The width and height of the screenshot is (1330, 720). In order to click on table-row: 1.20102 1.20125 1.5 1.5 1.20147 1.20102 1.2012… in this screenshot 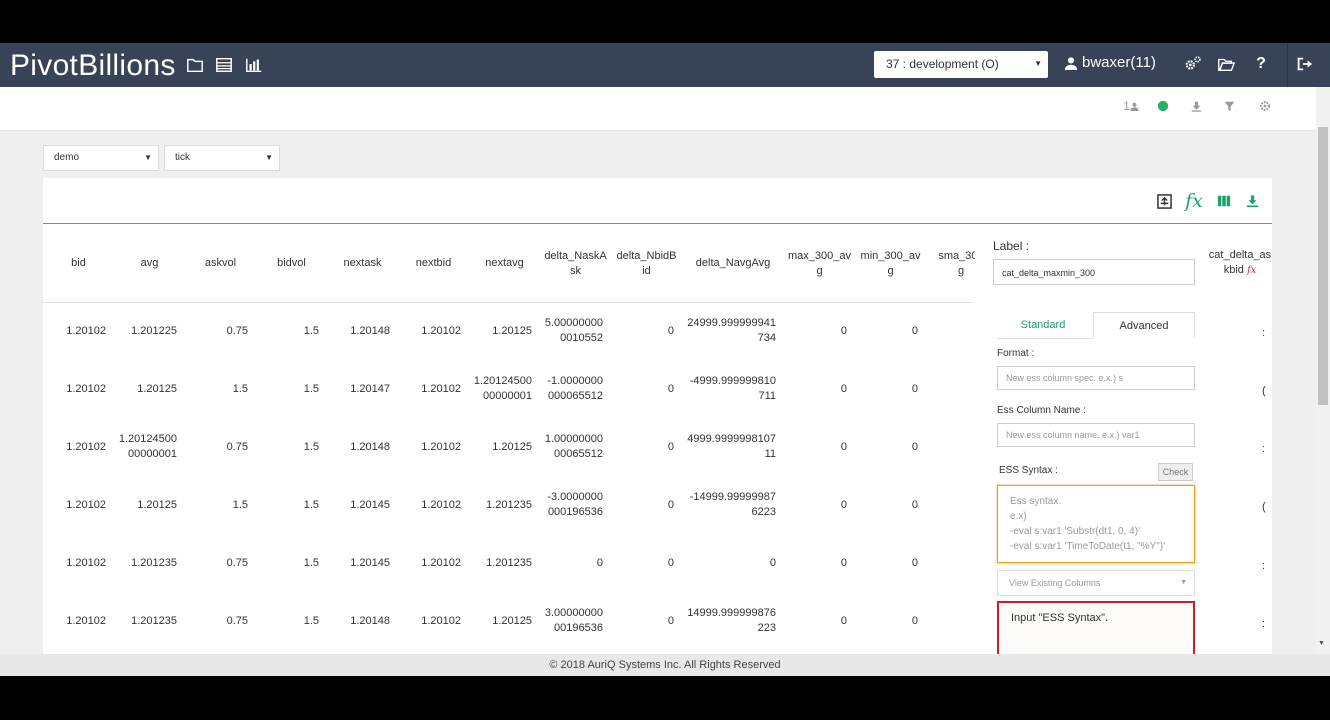, I will do `click(519, 389)`.